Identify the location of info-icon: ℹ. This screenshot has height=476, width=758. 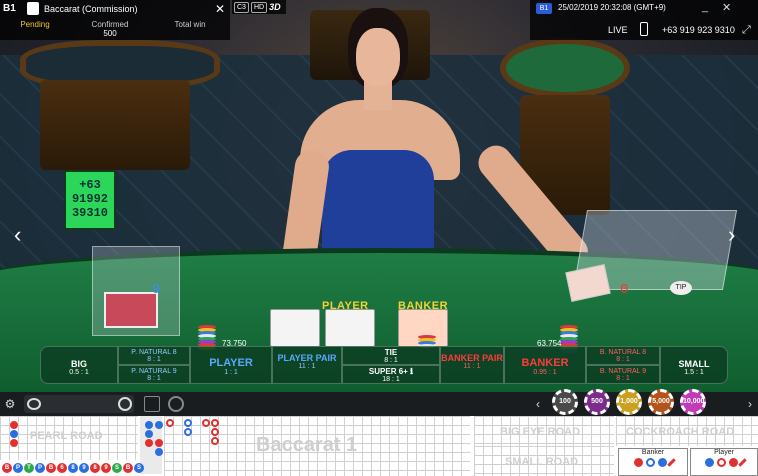
(411, 371).